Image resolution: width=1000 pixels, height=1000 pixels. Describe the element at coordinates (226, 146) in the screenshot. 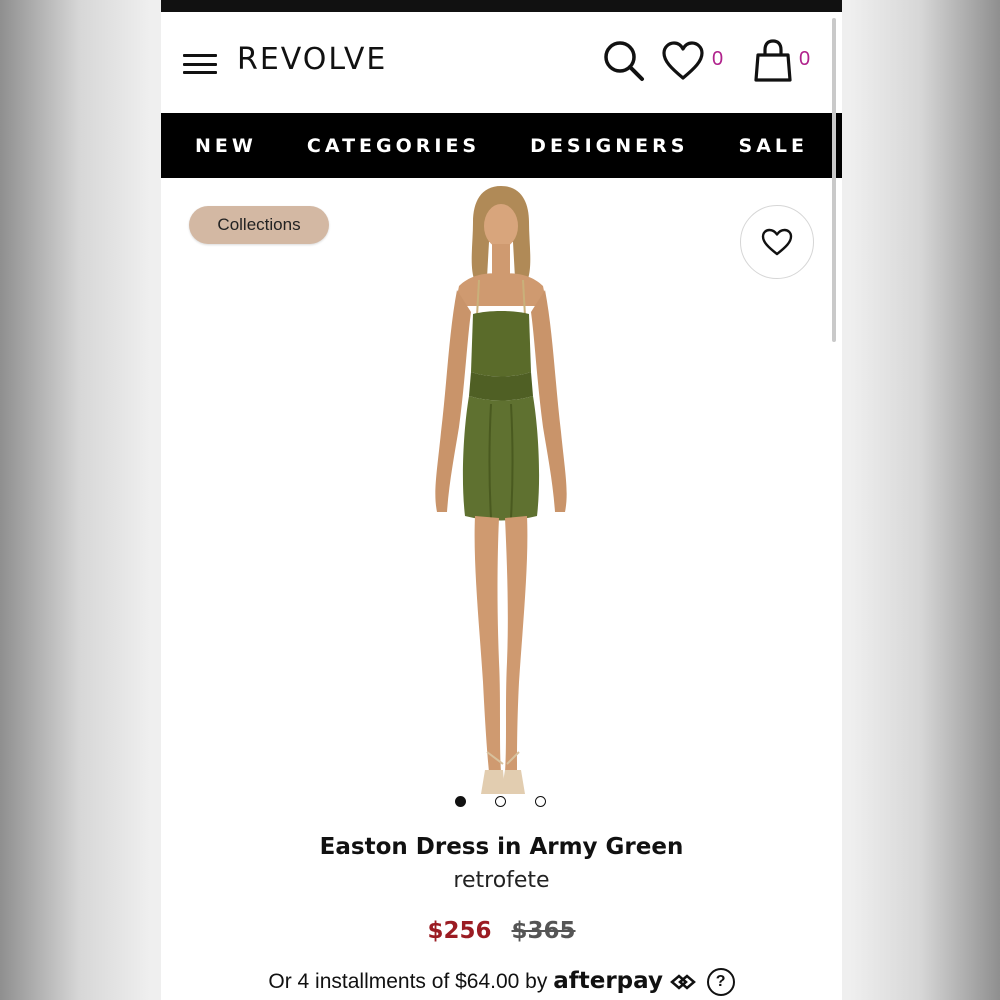

I see `nav-new: NEW` at that location.